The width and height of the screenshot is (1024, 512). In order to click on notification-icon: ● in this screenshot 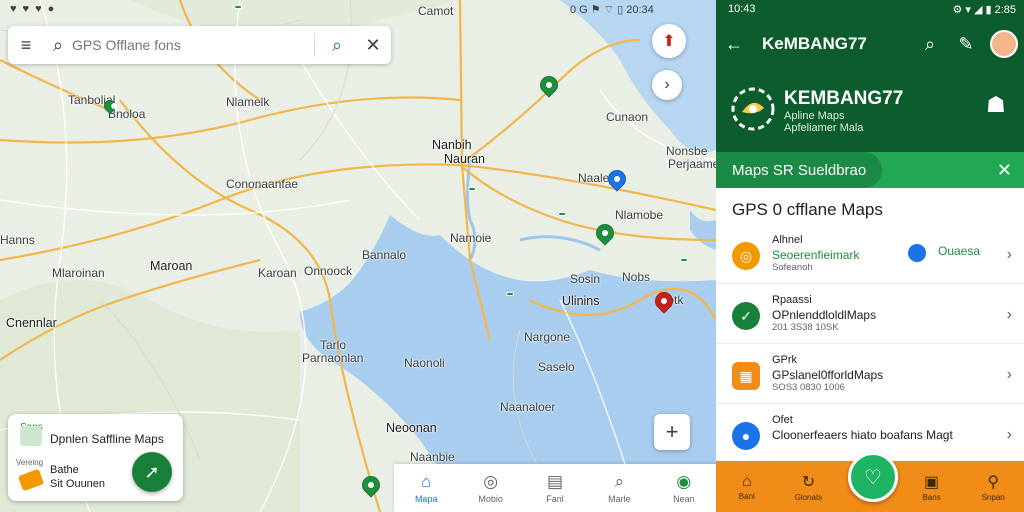, I will do `click(51, 9)`.